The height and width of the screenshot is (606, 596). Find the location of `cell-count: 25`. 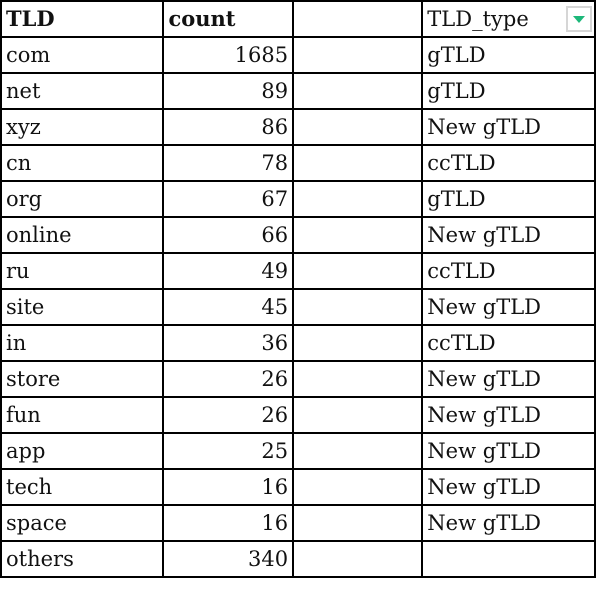

cell-count: 25 is located at coordinates (228, 451).